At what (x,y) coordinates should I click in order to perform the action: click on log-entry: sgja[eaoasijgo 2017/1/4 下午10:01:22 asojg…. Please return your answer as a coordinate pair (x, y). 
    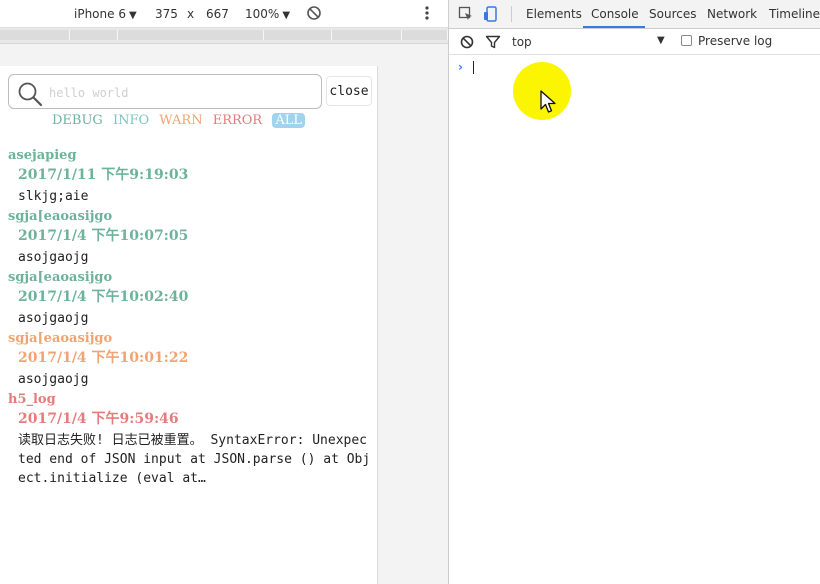
    Looking at the image, I should click on (192, 359).